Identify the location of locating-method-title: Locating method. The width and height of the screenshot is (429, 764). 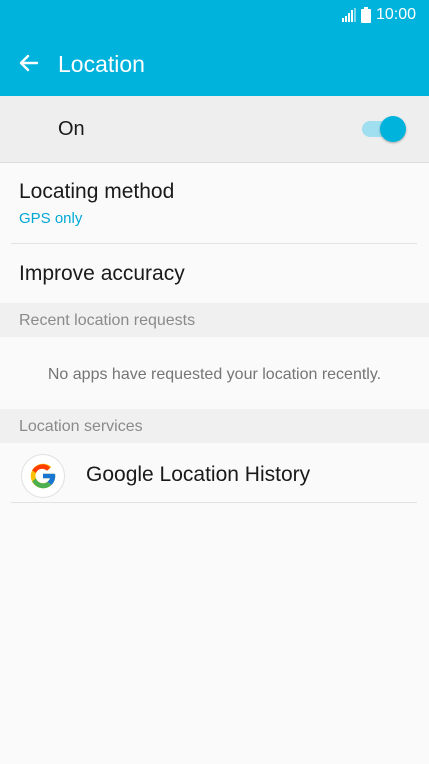
(97, 191).